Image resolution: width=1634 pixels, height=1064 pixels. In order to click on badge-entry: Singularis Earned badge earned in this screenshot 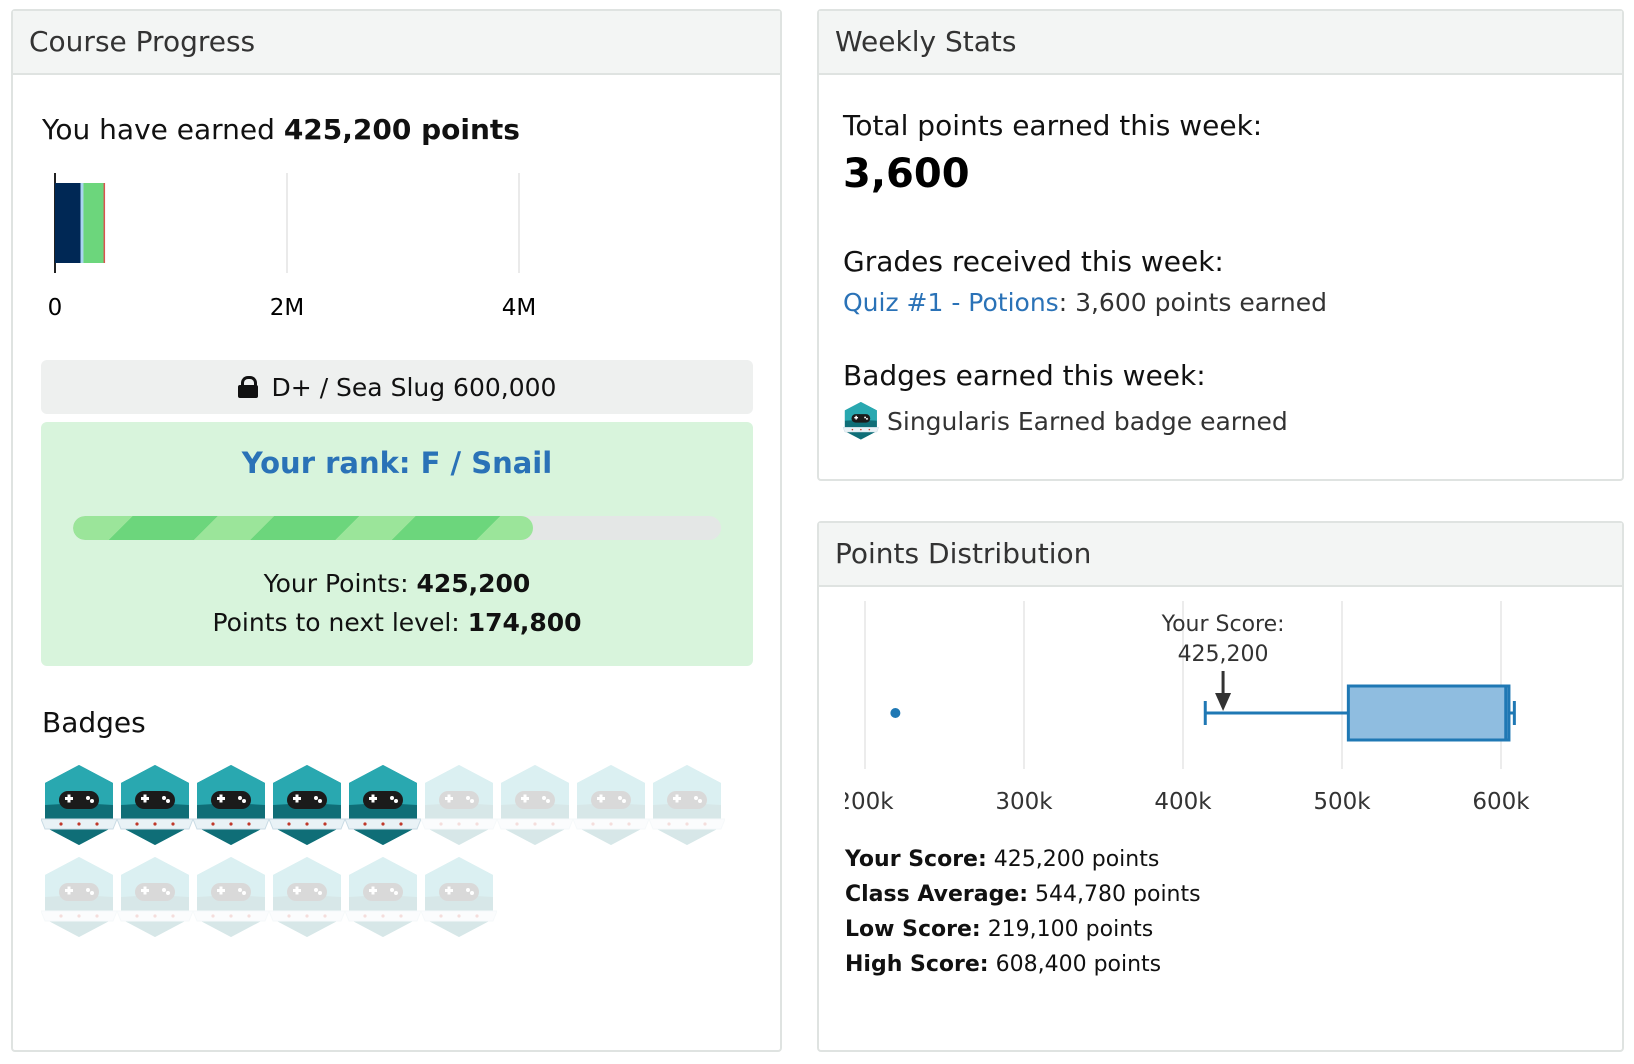, I will do `click(1065, 421)`.